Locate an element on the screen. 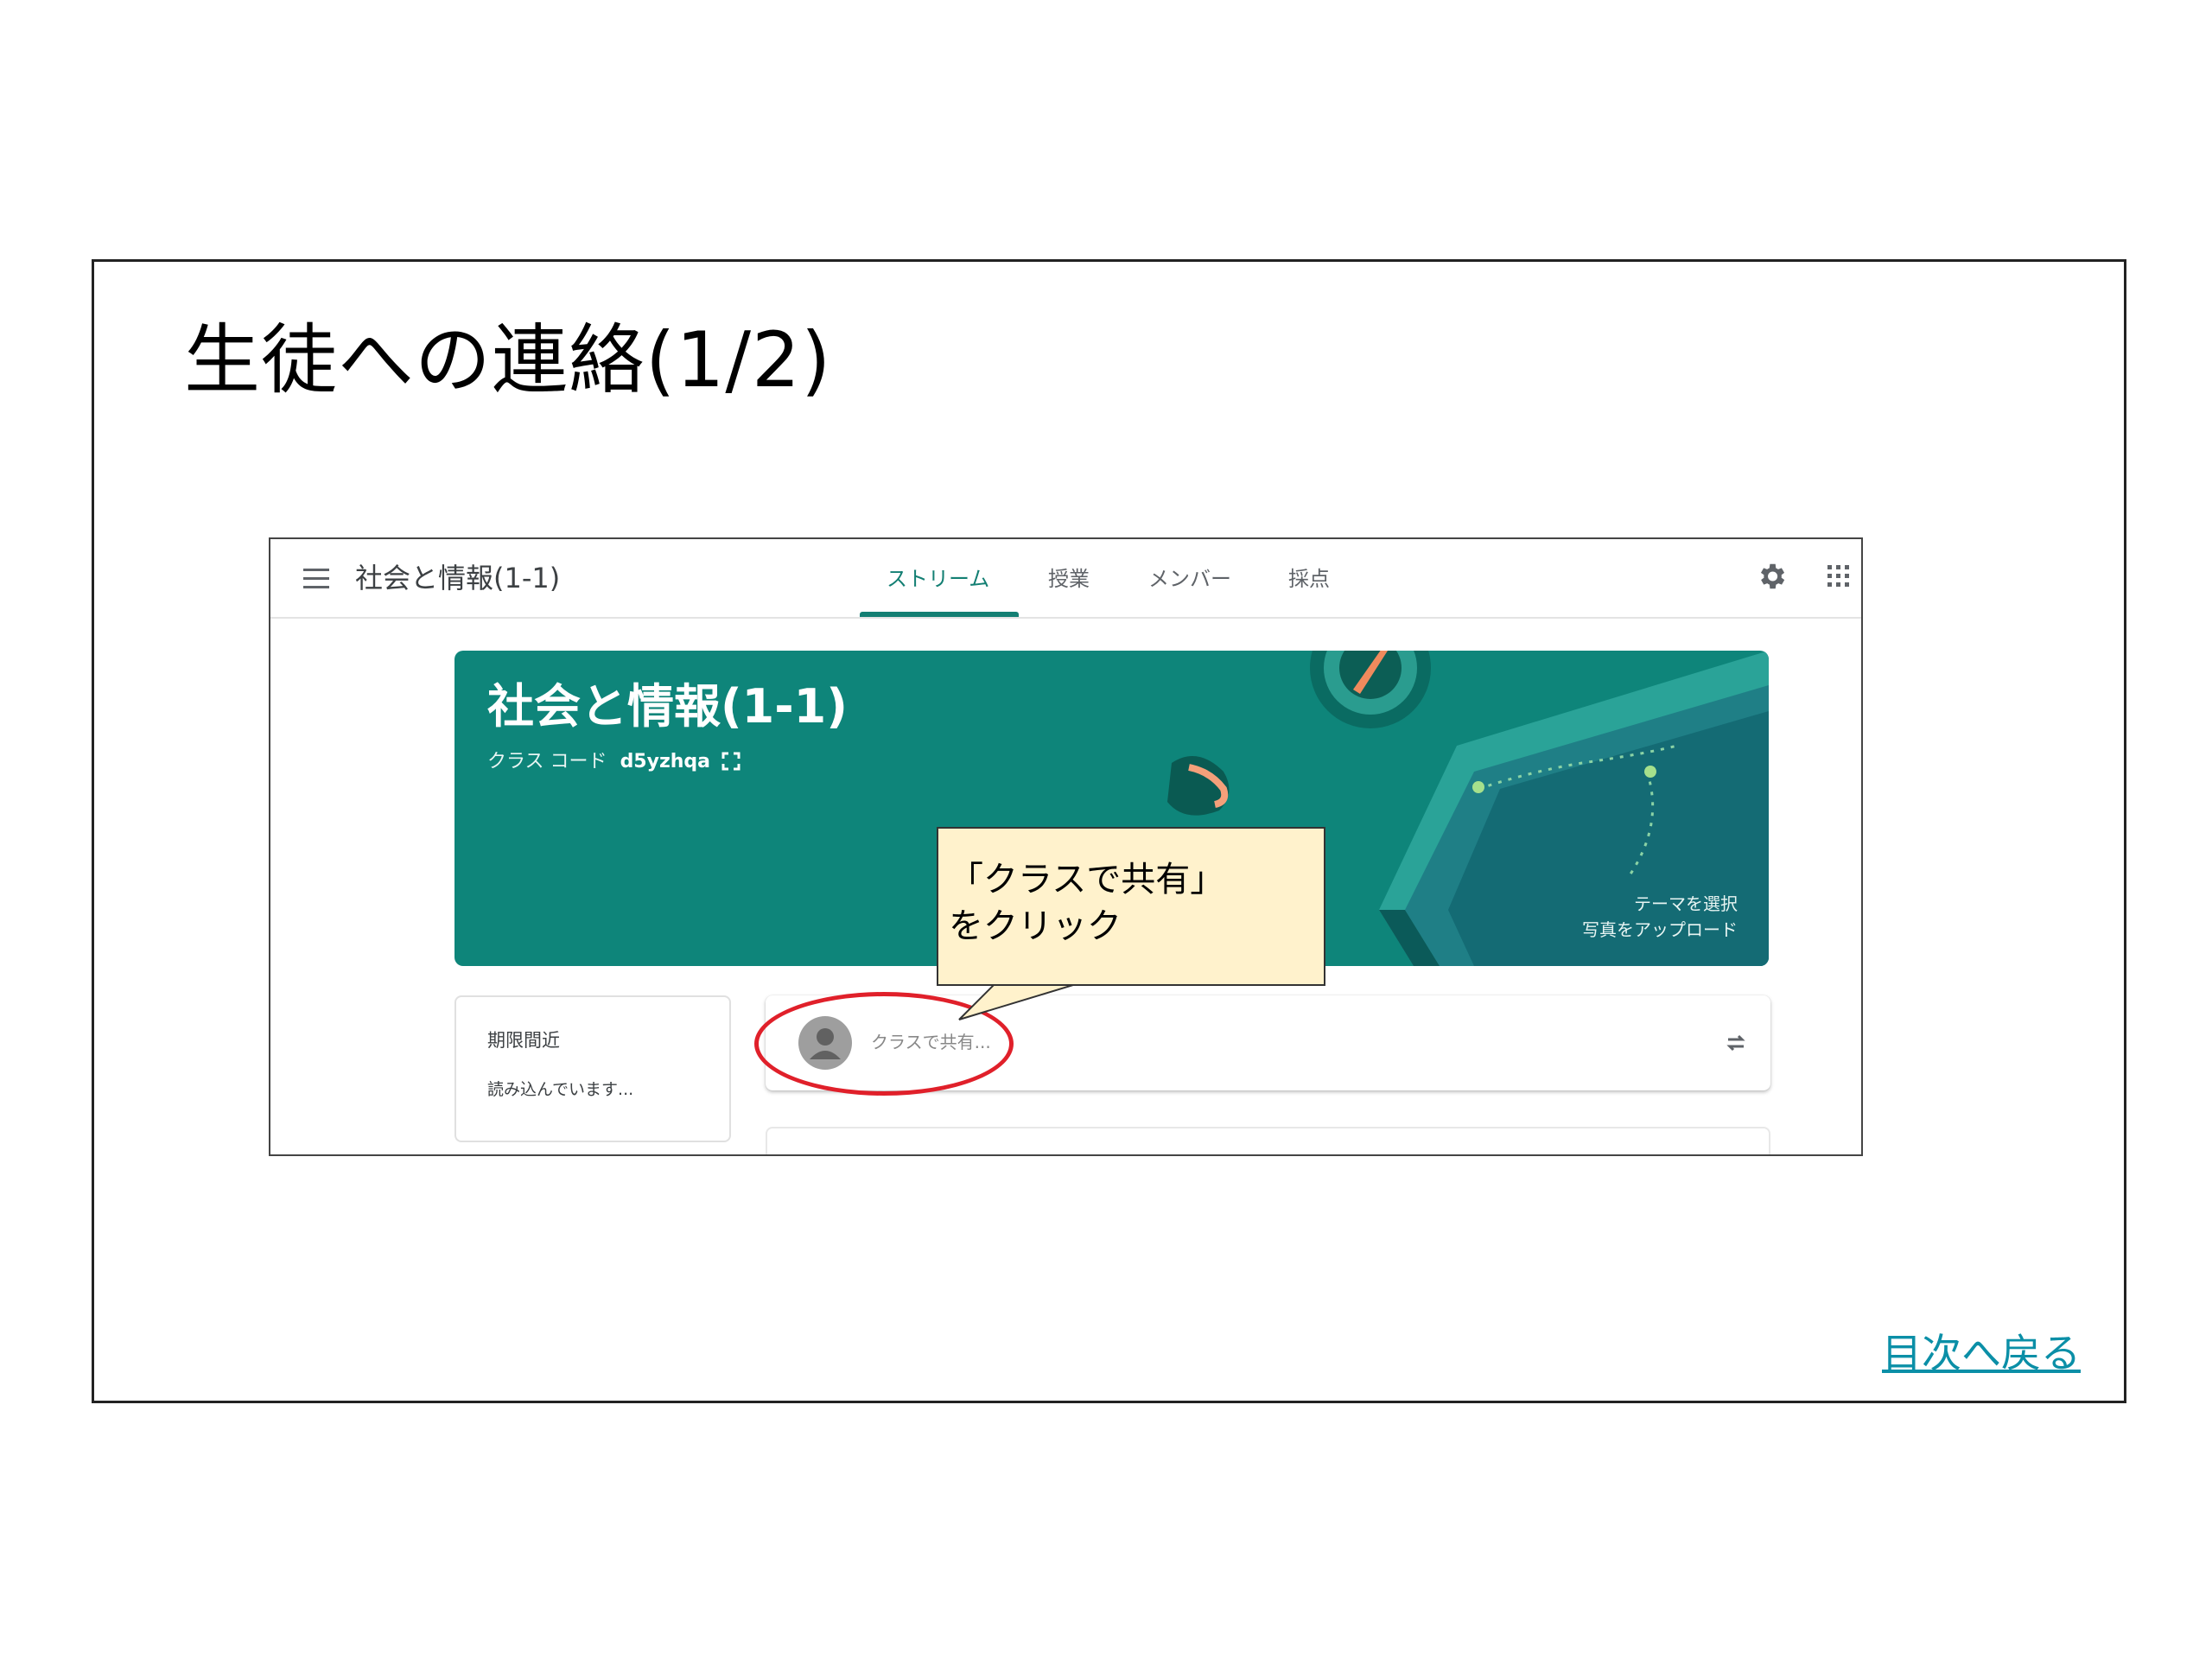  classroom-header: 社会と情報(1-1) ストリーム 授業 メンバー 採点 is located at coordinates (1065, 579).